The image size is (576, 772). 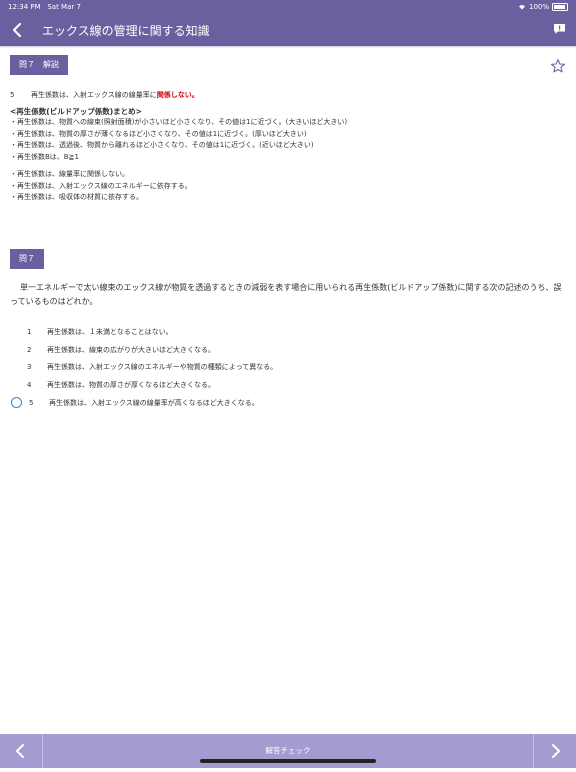 What do you see at coordinates (288, 332) in the screenshot?
I see `choice-1: 1 再生係数は、１未満となることはない。` at bounding box center [288, 332].